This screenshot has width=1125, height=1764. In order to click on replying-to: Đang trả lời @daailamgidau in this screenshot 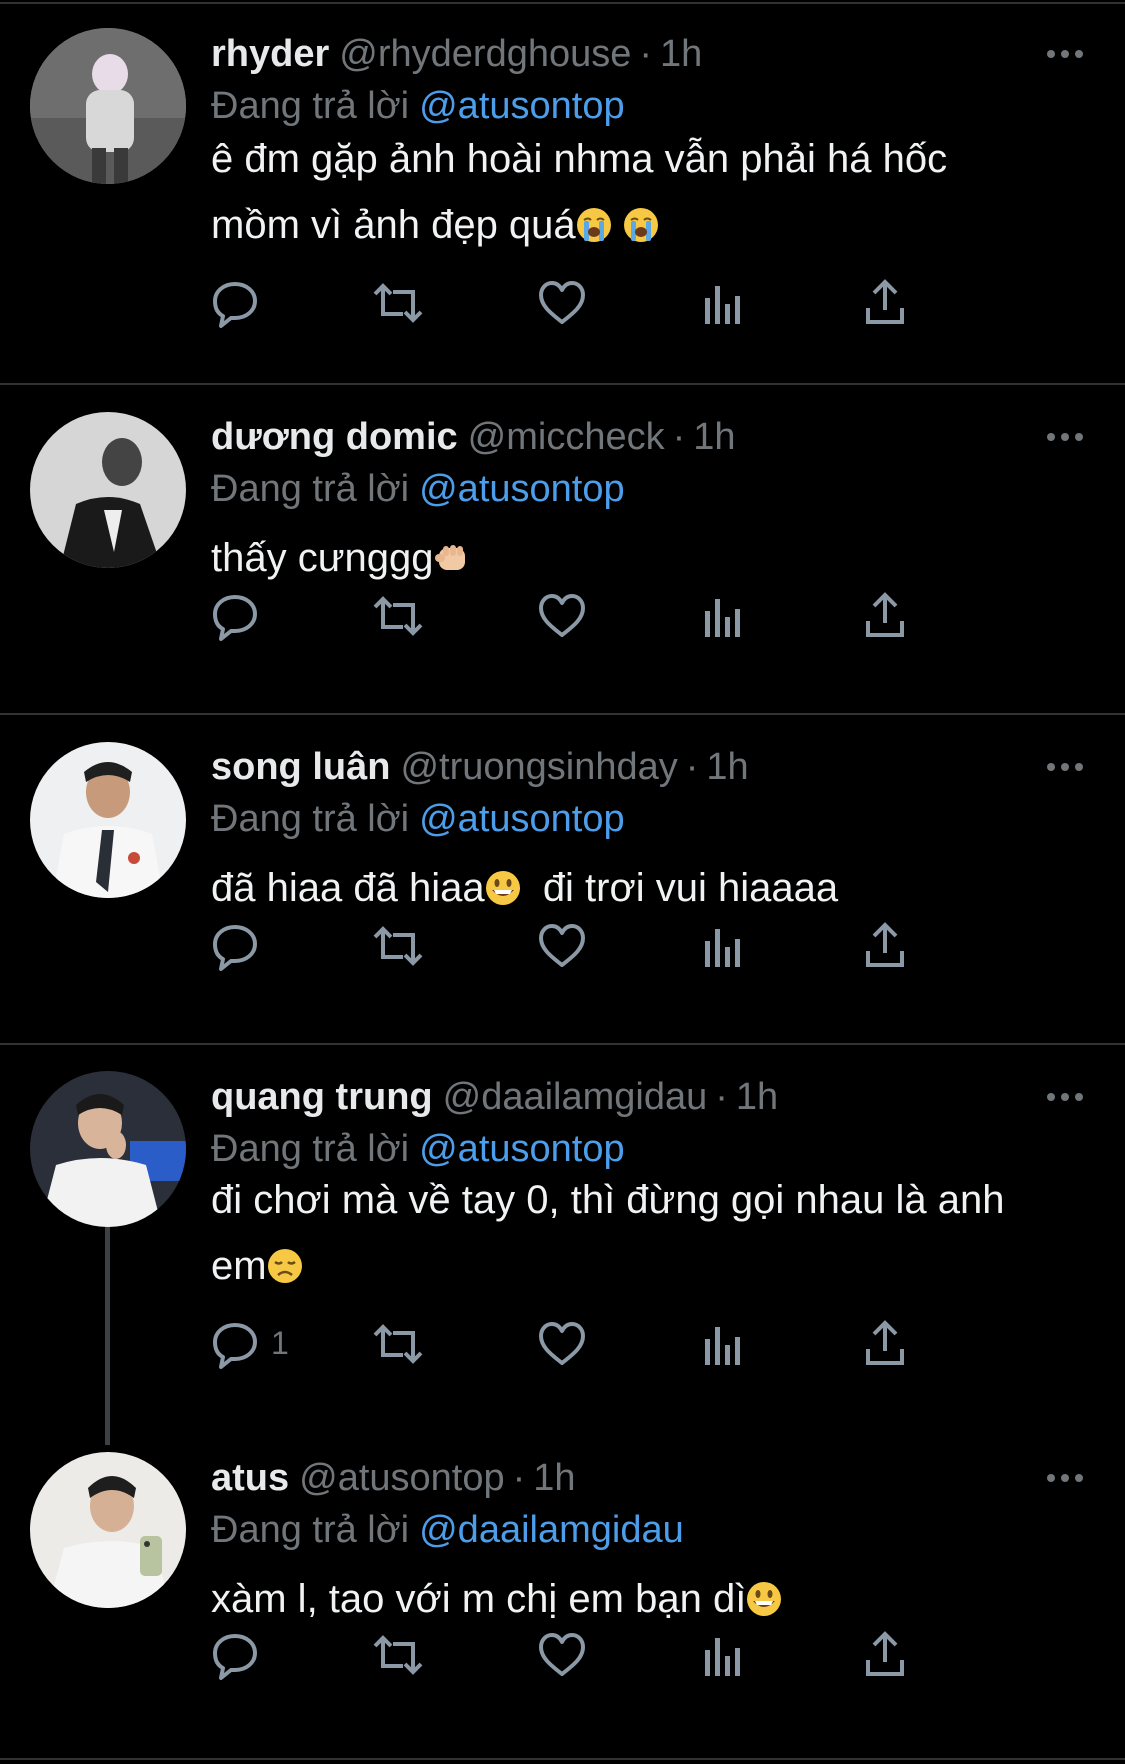, I will do `click(447, 1530)`.